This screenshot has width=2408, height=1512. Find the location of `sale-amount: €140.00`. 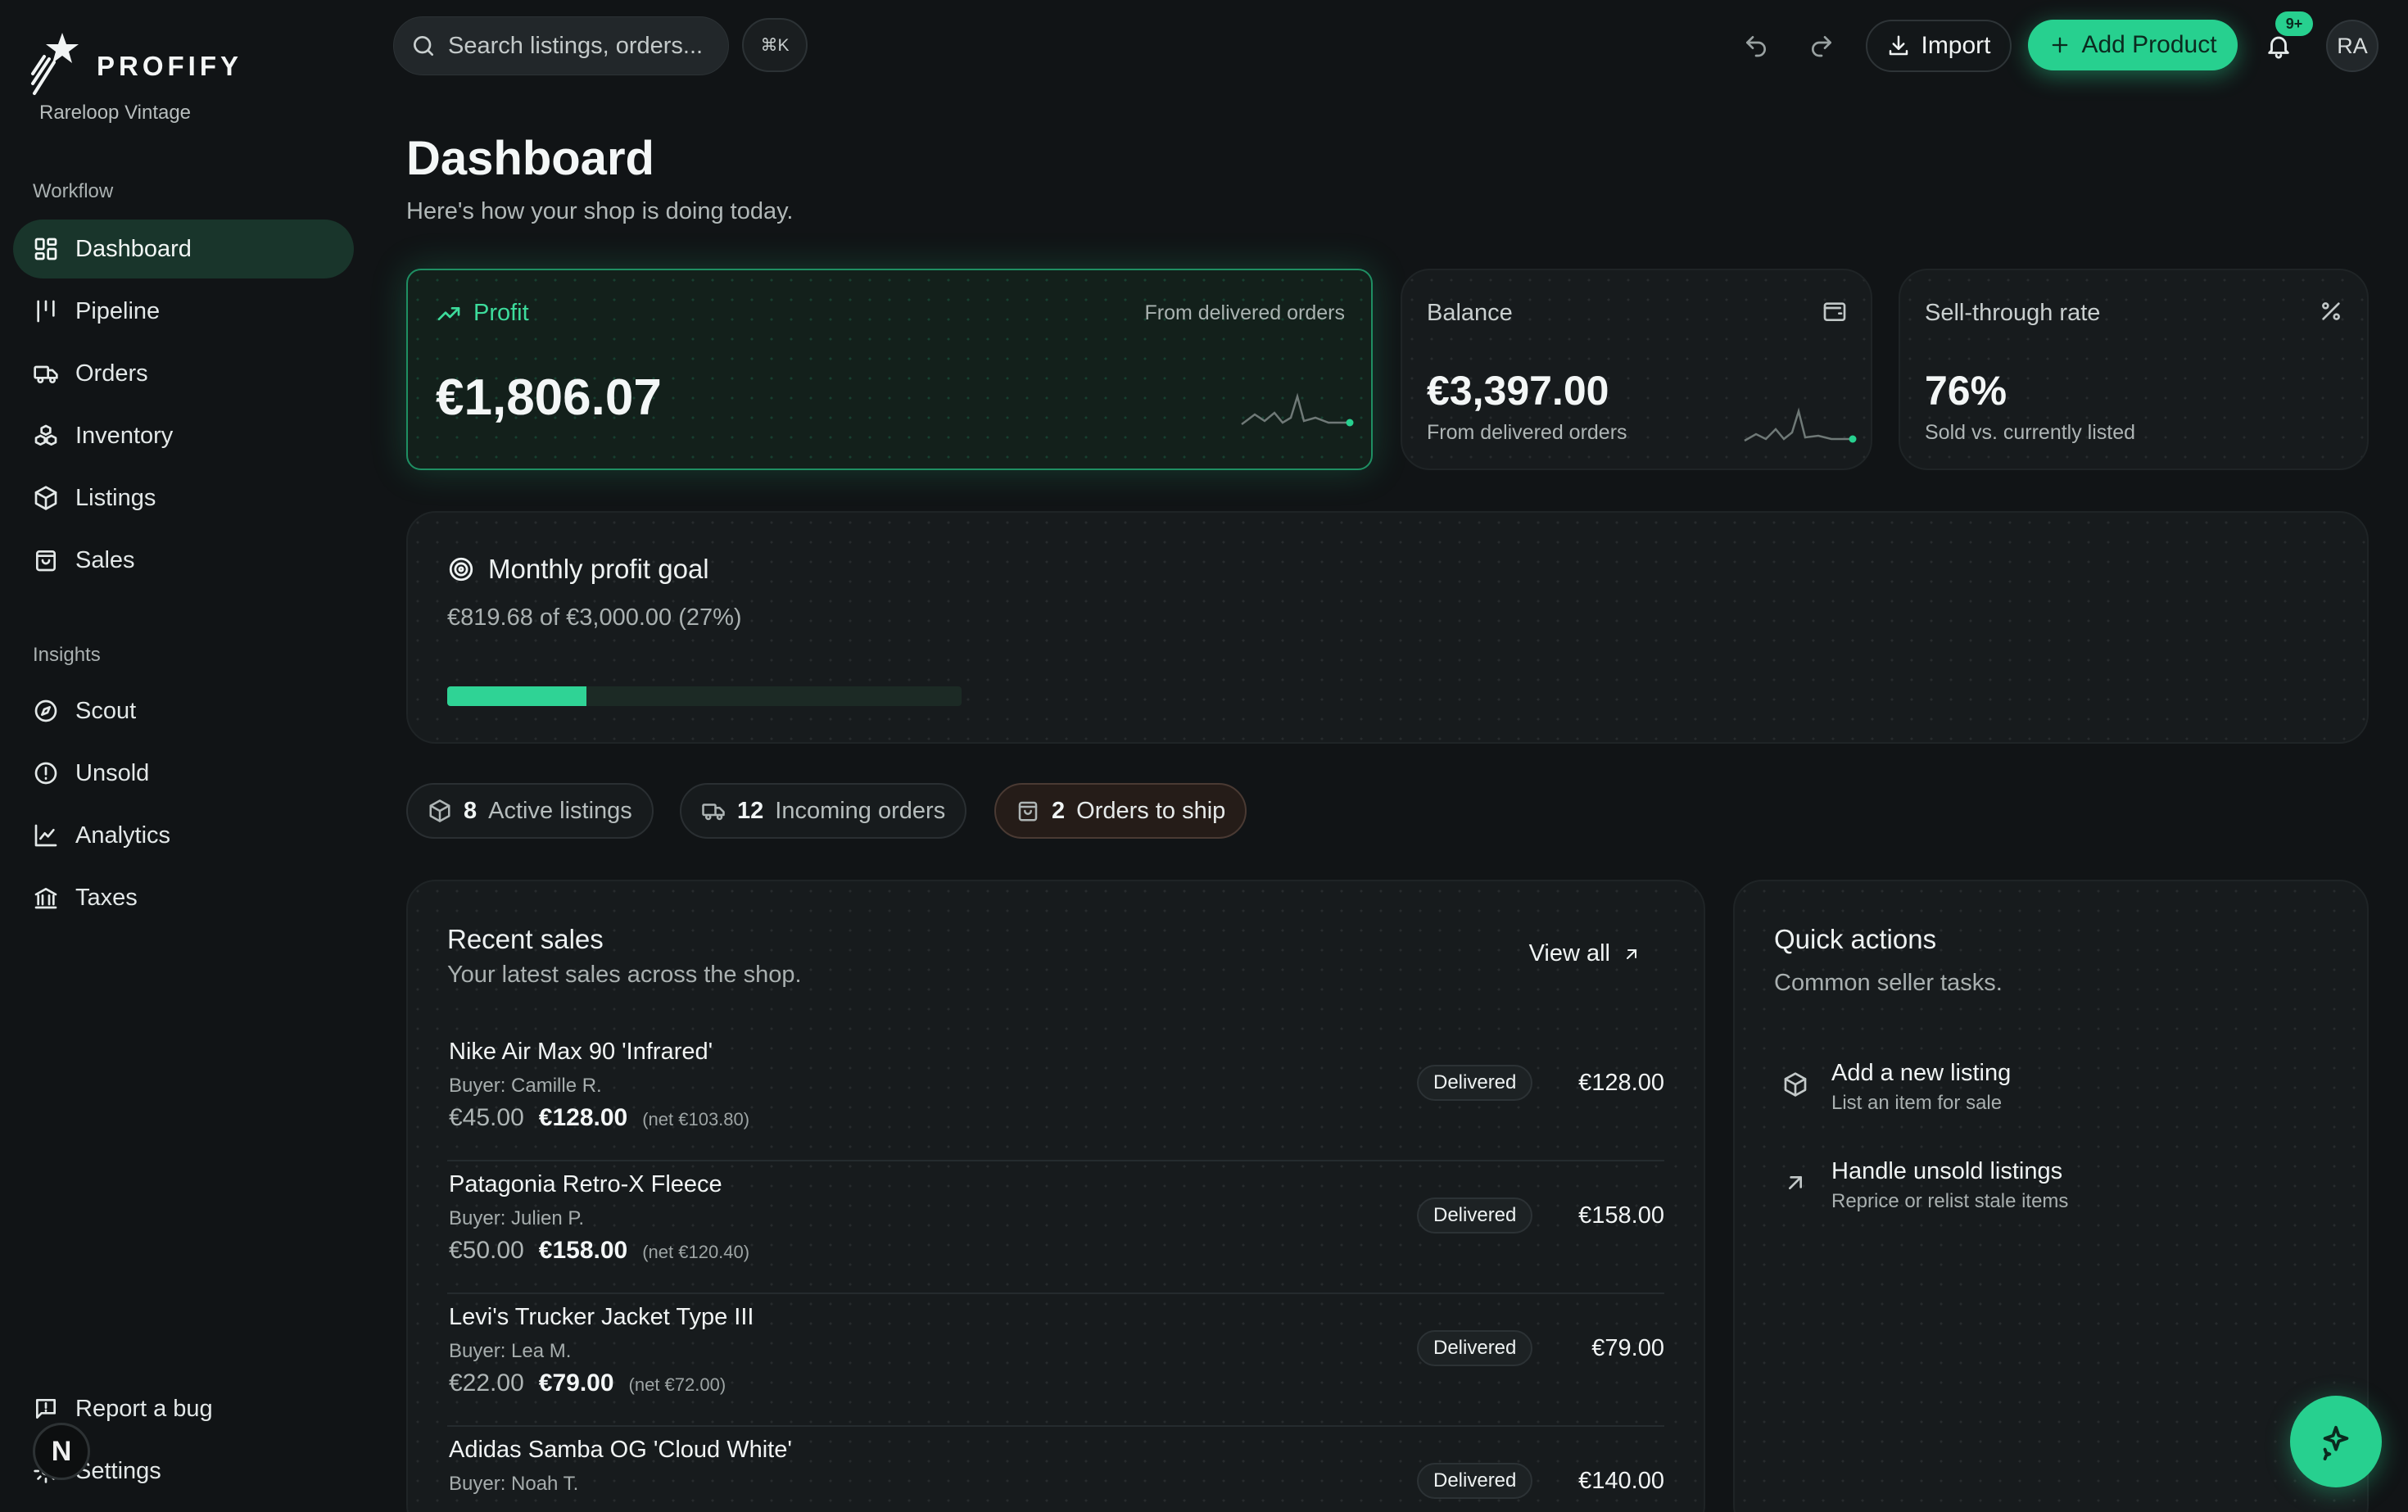

sale-amount: €140.00 is located at coordinates (1621, 1481).